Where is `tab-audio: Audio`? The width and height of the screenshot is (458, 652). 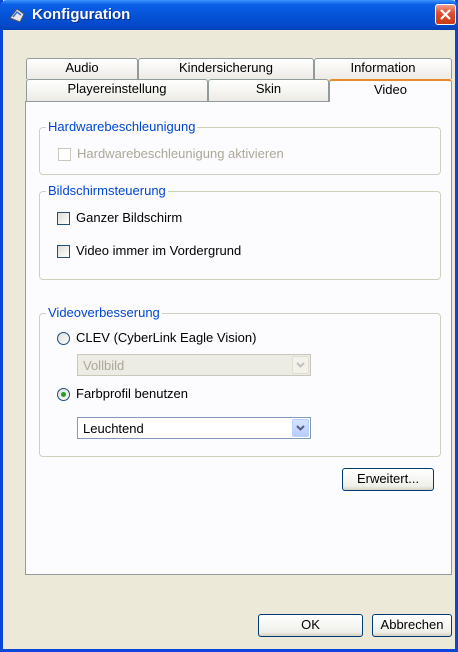
tab-audio: Audio is located at coordinates (82, 68).